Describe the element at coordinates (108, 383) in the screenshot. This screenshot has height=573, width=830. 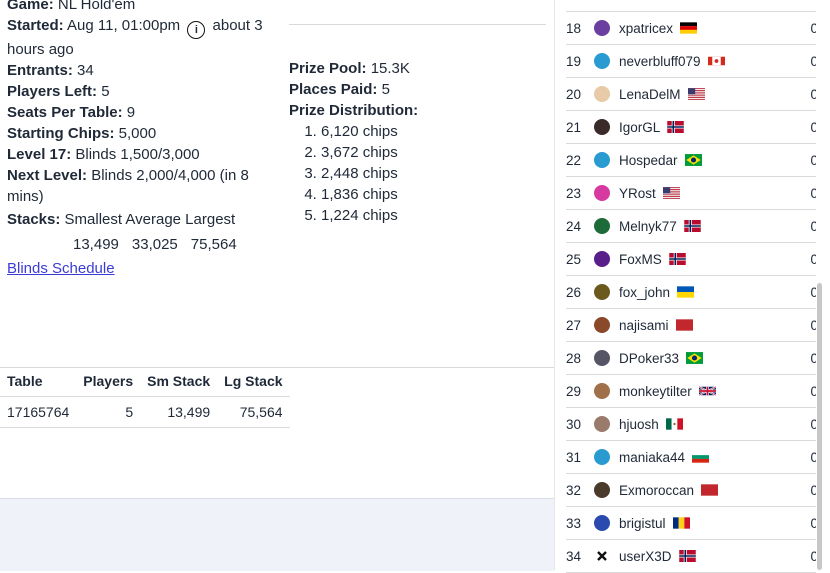
I see `col-players: Players` at that location.